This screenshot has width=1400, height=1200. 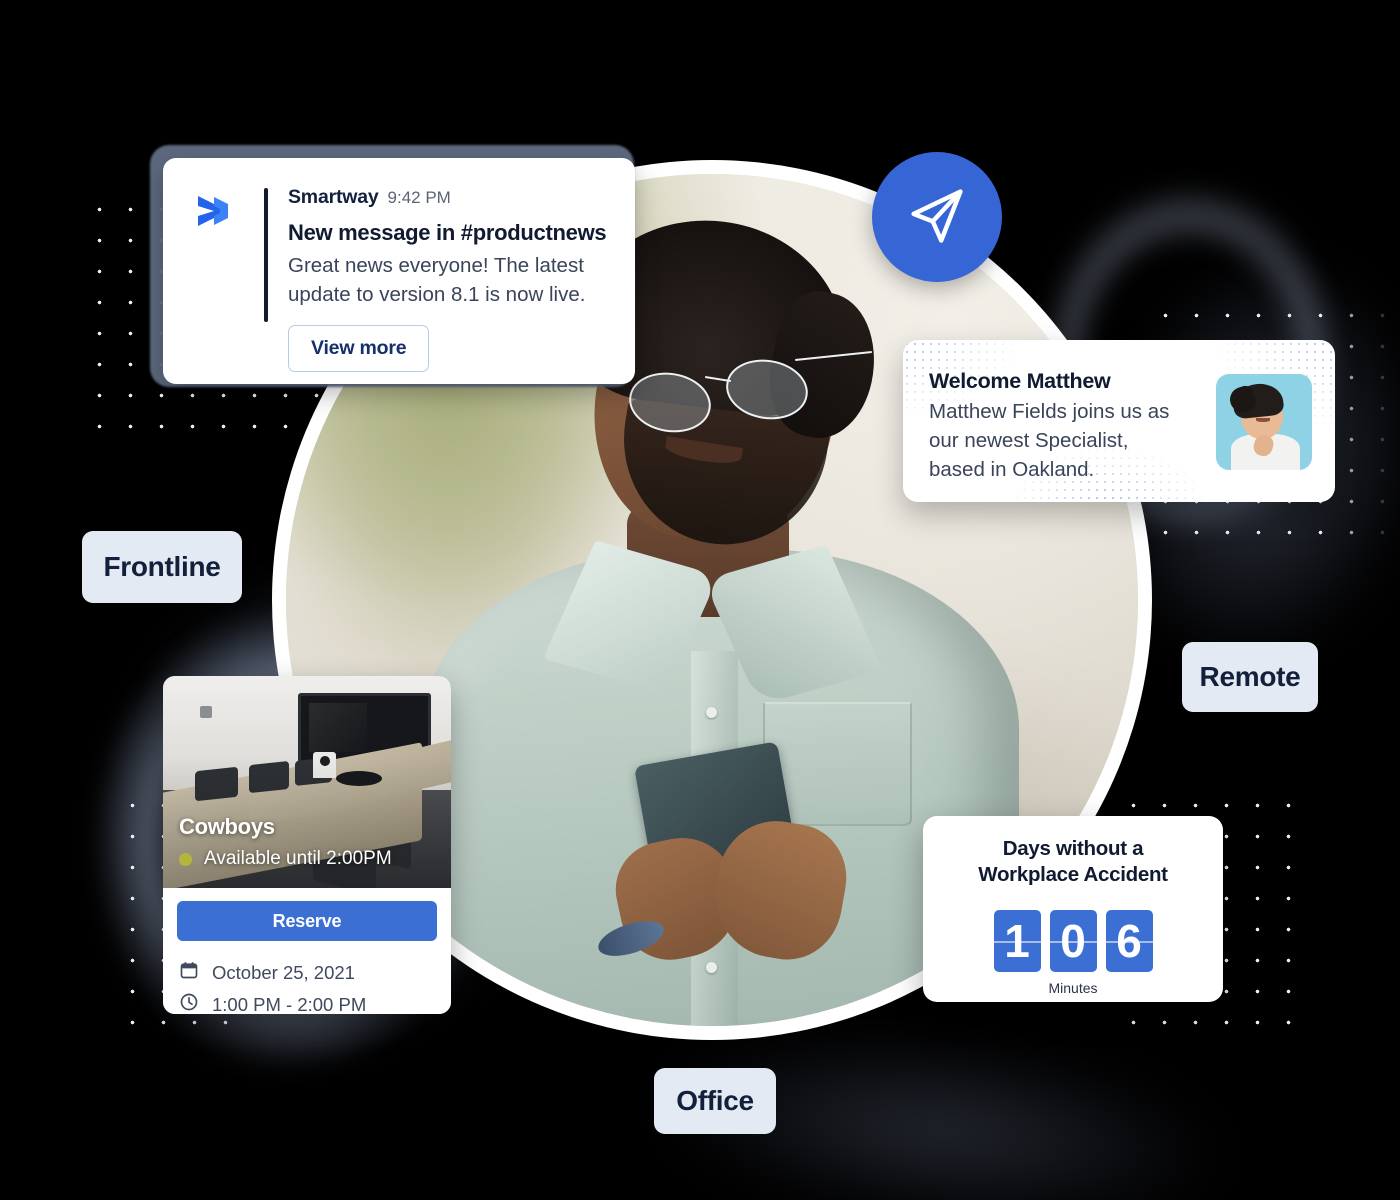 What do you see at coordinates (189, 1003) in the screenshot?
I see `clock-icon` at bounding box center [189, 1003].